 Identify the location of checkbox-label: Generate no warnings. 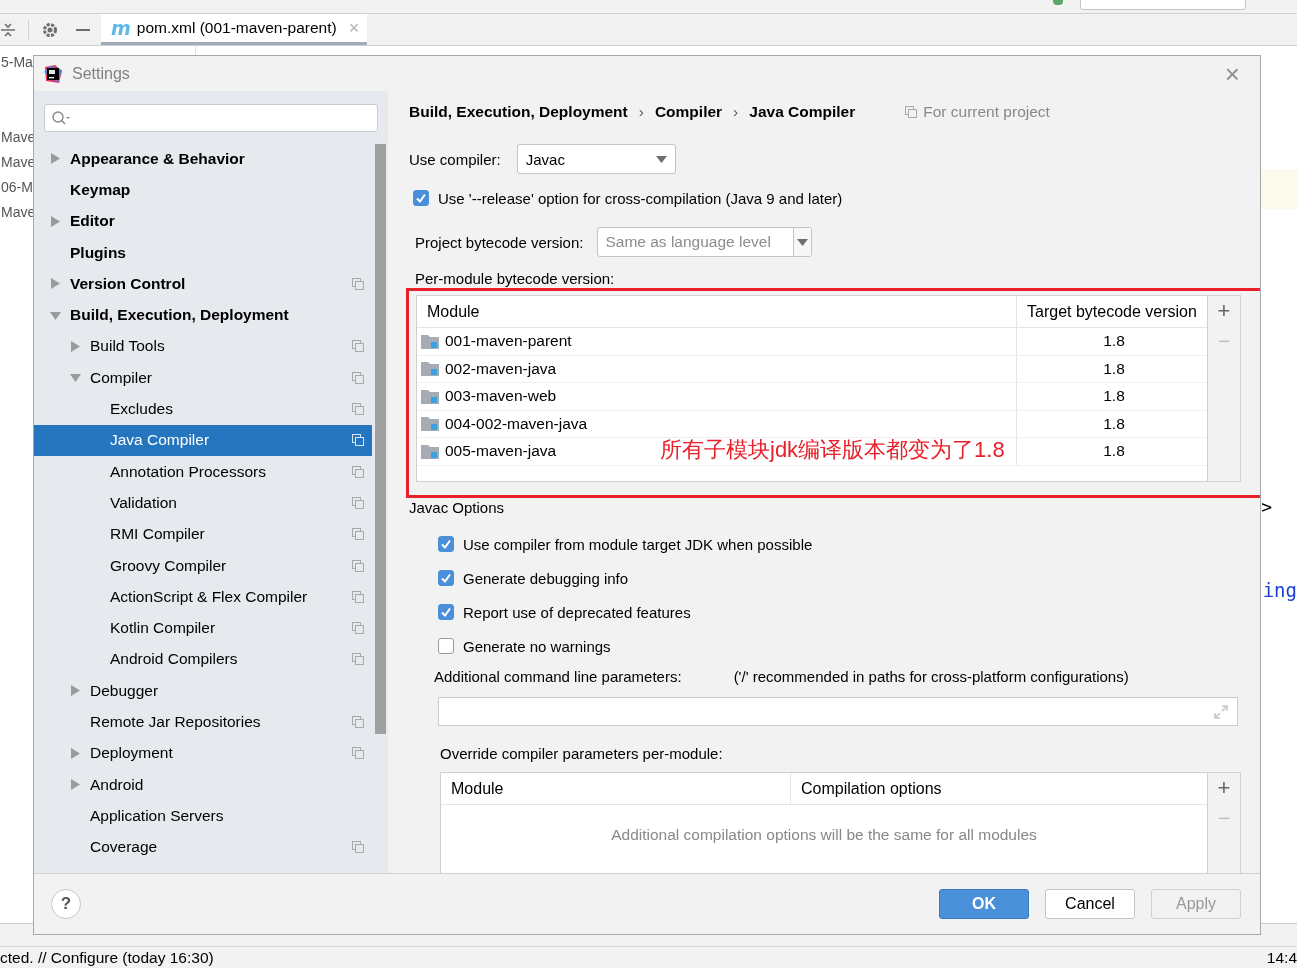
(537, 646).